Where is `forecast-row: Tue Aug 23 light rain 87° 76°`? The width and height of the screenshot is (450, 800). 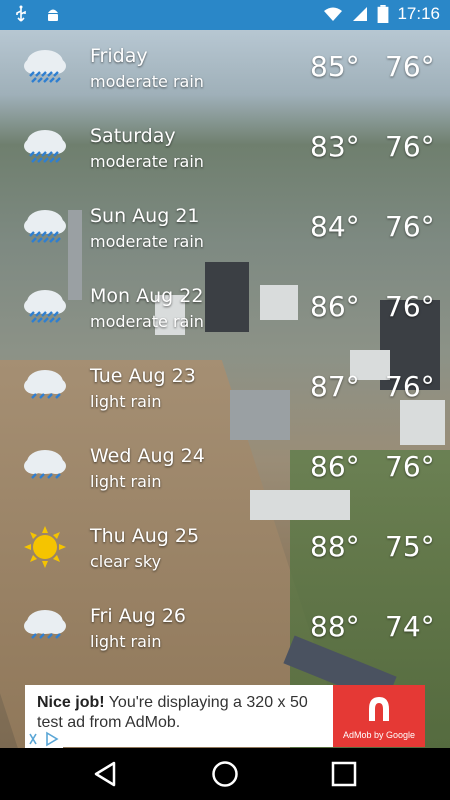 forecast-row: Tue Aug 23 light rain 87° 76° is located at coordinates (225, 390).